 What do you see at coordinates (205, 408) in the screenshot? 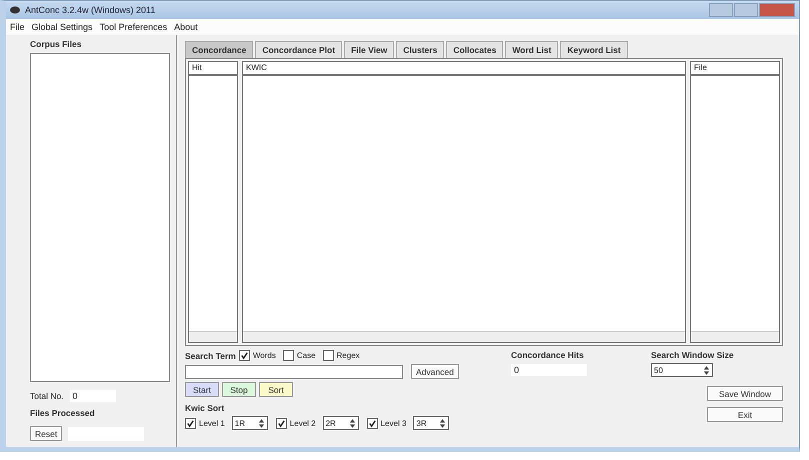
I see `kwic-sort-label: Kwic Sort` at bounding box center [205, 408].